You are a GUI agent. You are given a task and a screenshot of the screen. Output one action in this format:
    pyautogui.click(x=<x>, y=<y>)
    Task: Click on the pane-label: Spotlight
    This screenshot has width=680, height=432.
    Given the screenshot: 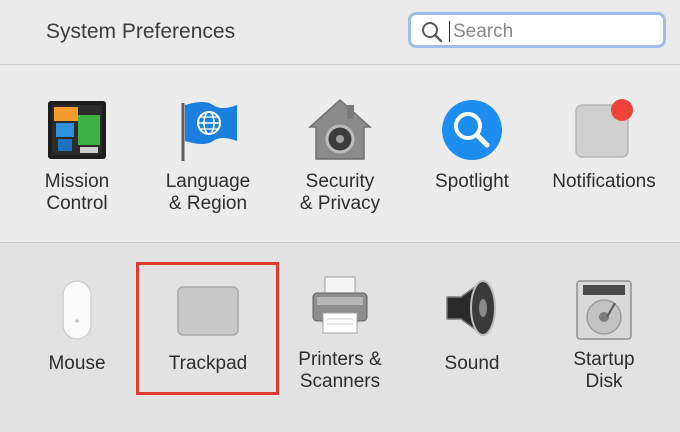 What is the action you would take?
    pyautogui.click(x=472, y=181)
    